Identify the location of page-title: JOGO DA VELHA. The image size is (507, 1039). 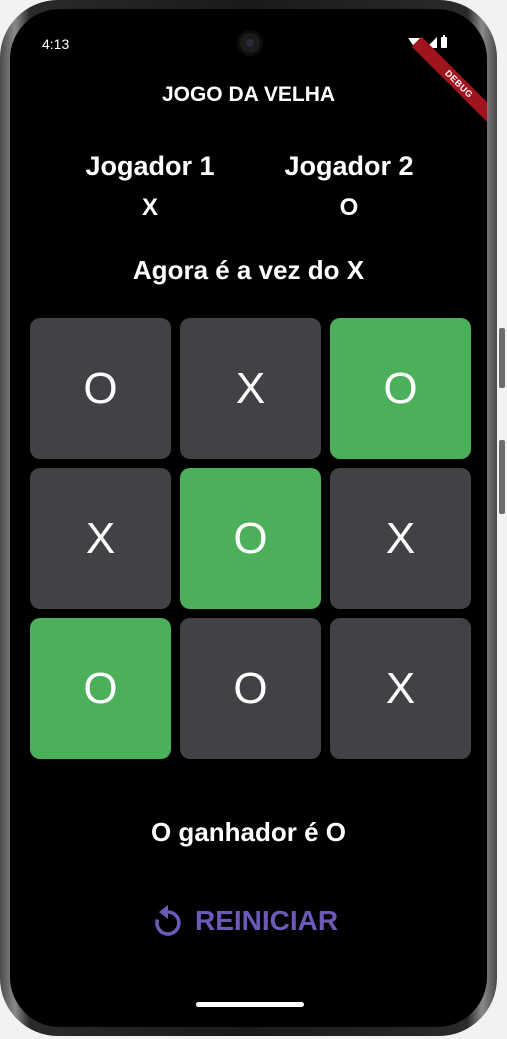
(248, 94).